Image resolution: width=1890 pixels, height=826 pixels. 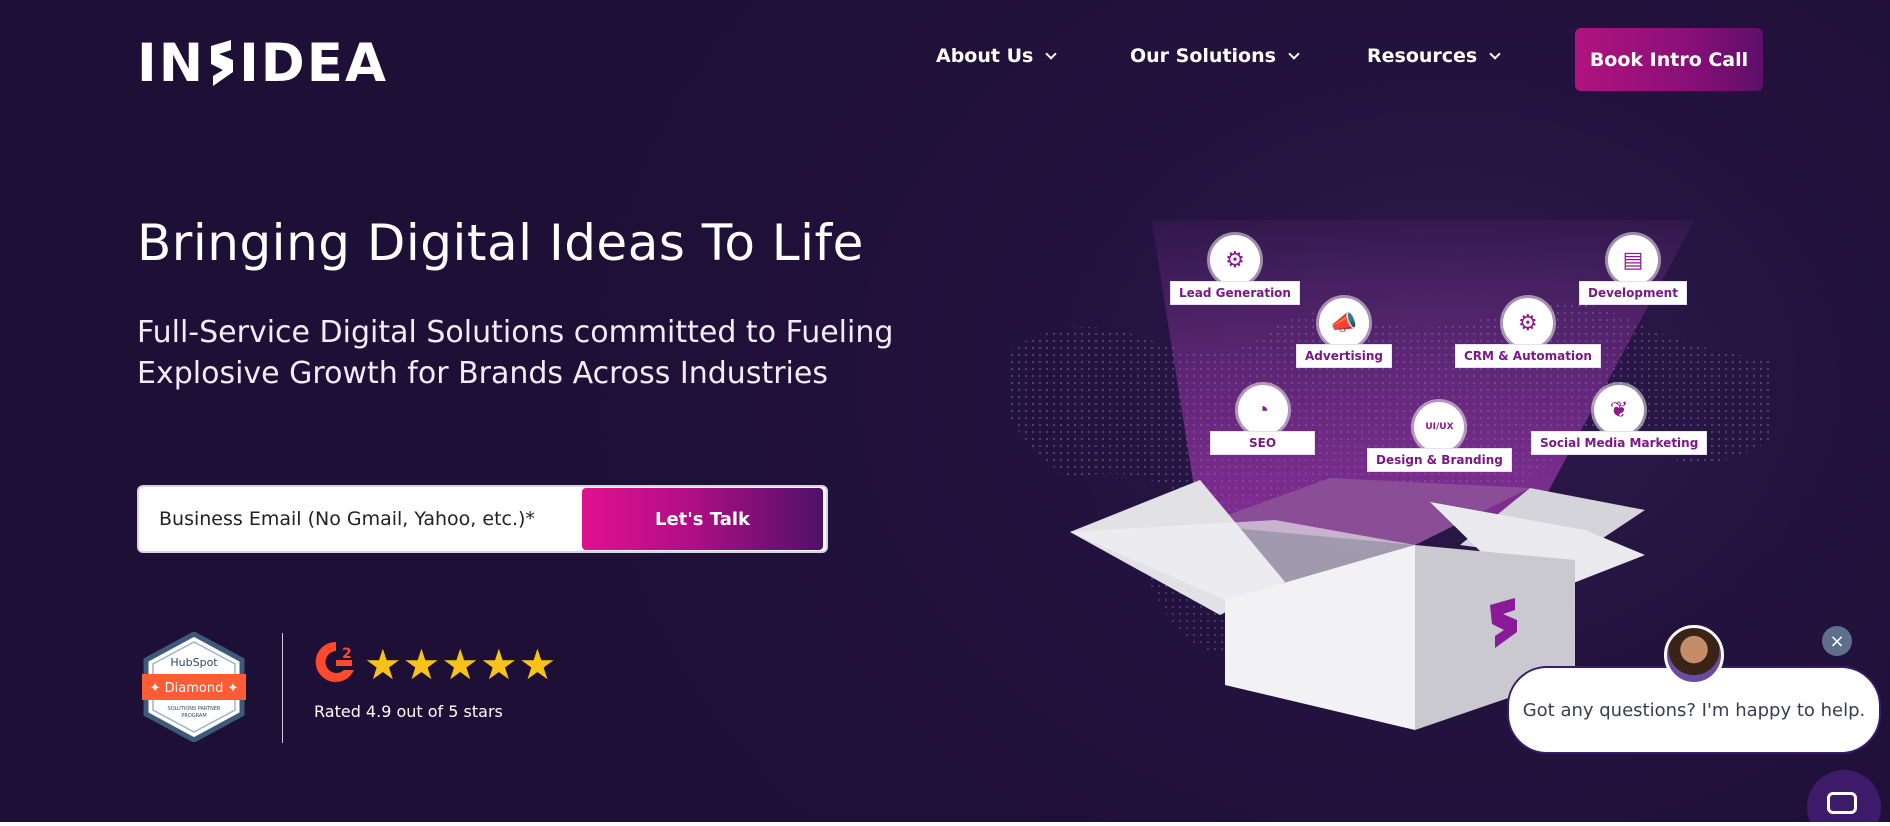 What do you see at coordinates (336, 664) in the screenshot?
I see `g2-logo-icon: 2` at bounding box center [336, 664].